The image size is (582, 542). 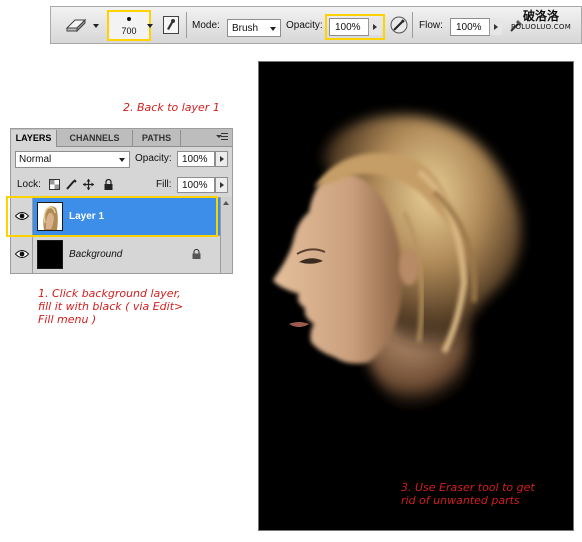 I want to click on layer-row-background: Background, so click(x=115, y=254).